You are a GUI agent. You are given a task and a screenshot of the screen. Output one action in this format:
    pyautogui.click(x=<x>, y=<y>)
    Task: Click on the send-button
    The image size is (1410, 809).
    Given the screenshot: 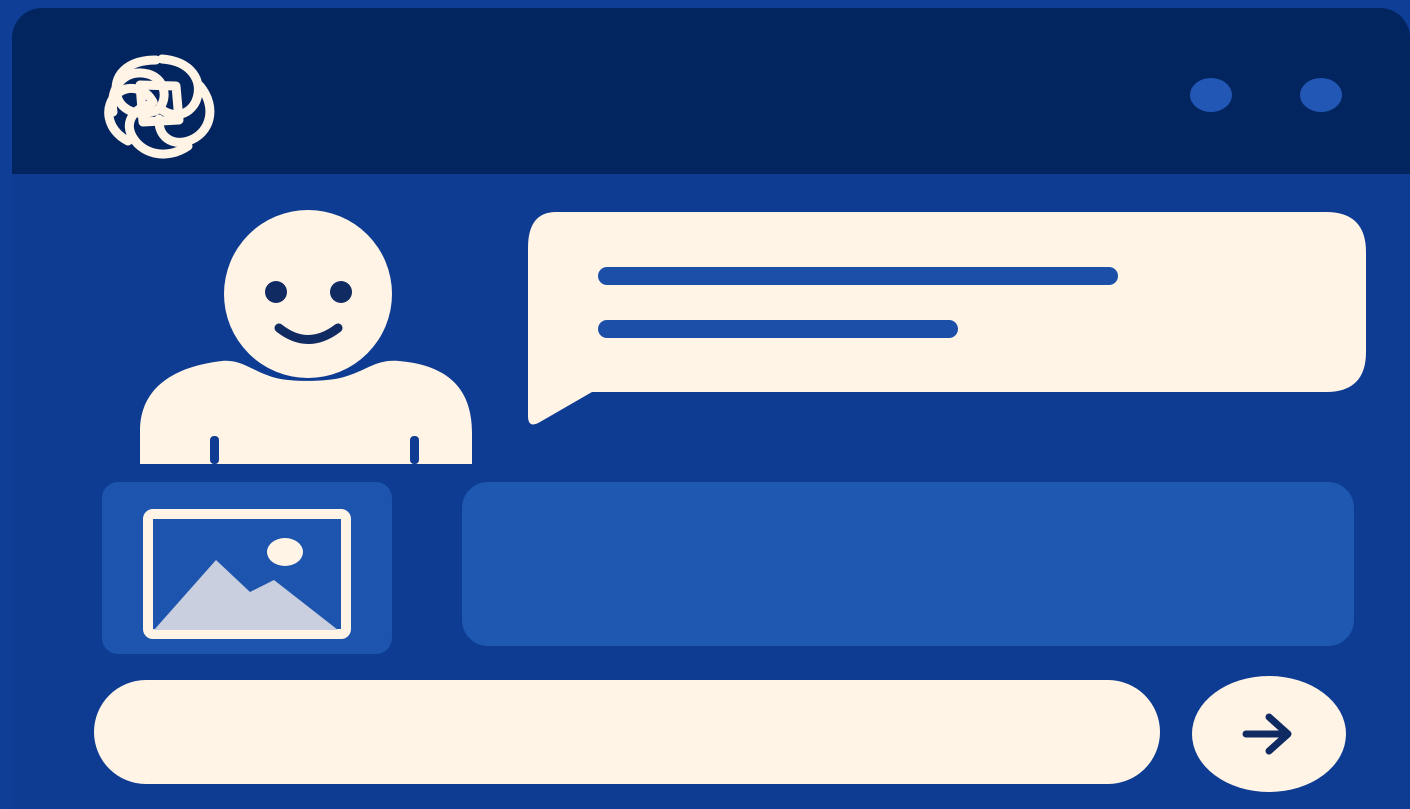 What is the action you would take?
    pyautogui.click(x=1269, y=734)
    